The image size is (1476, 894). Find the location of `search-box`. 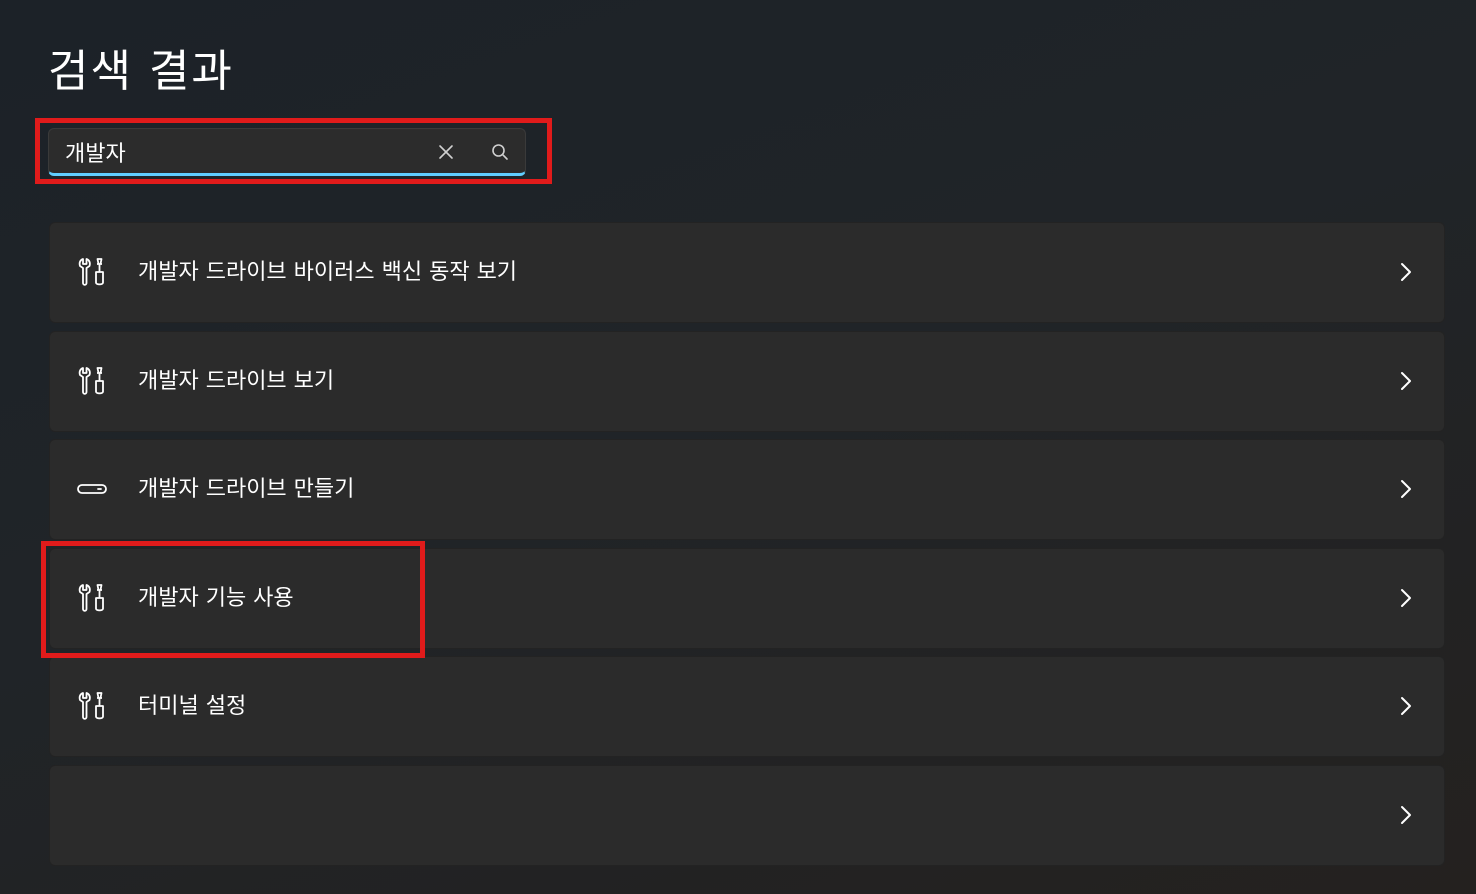

search-box is located at coordinates (287, 152).